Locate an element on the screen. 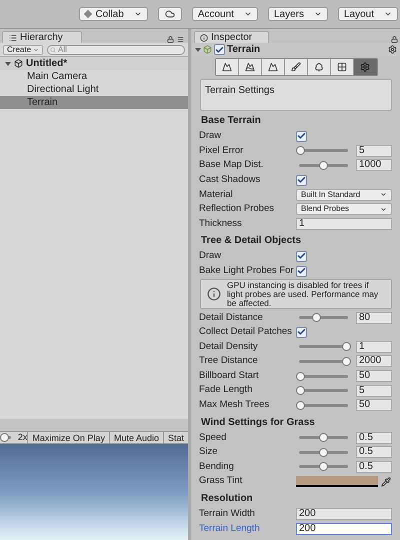  info-icon is located at coordinates (204, 38).